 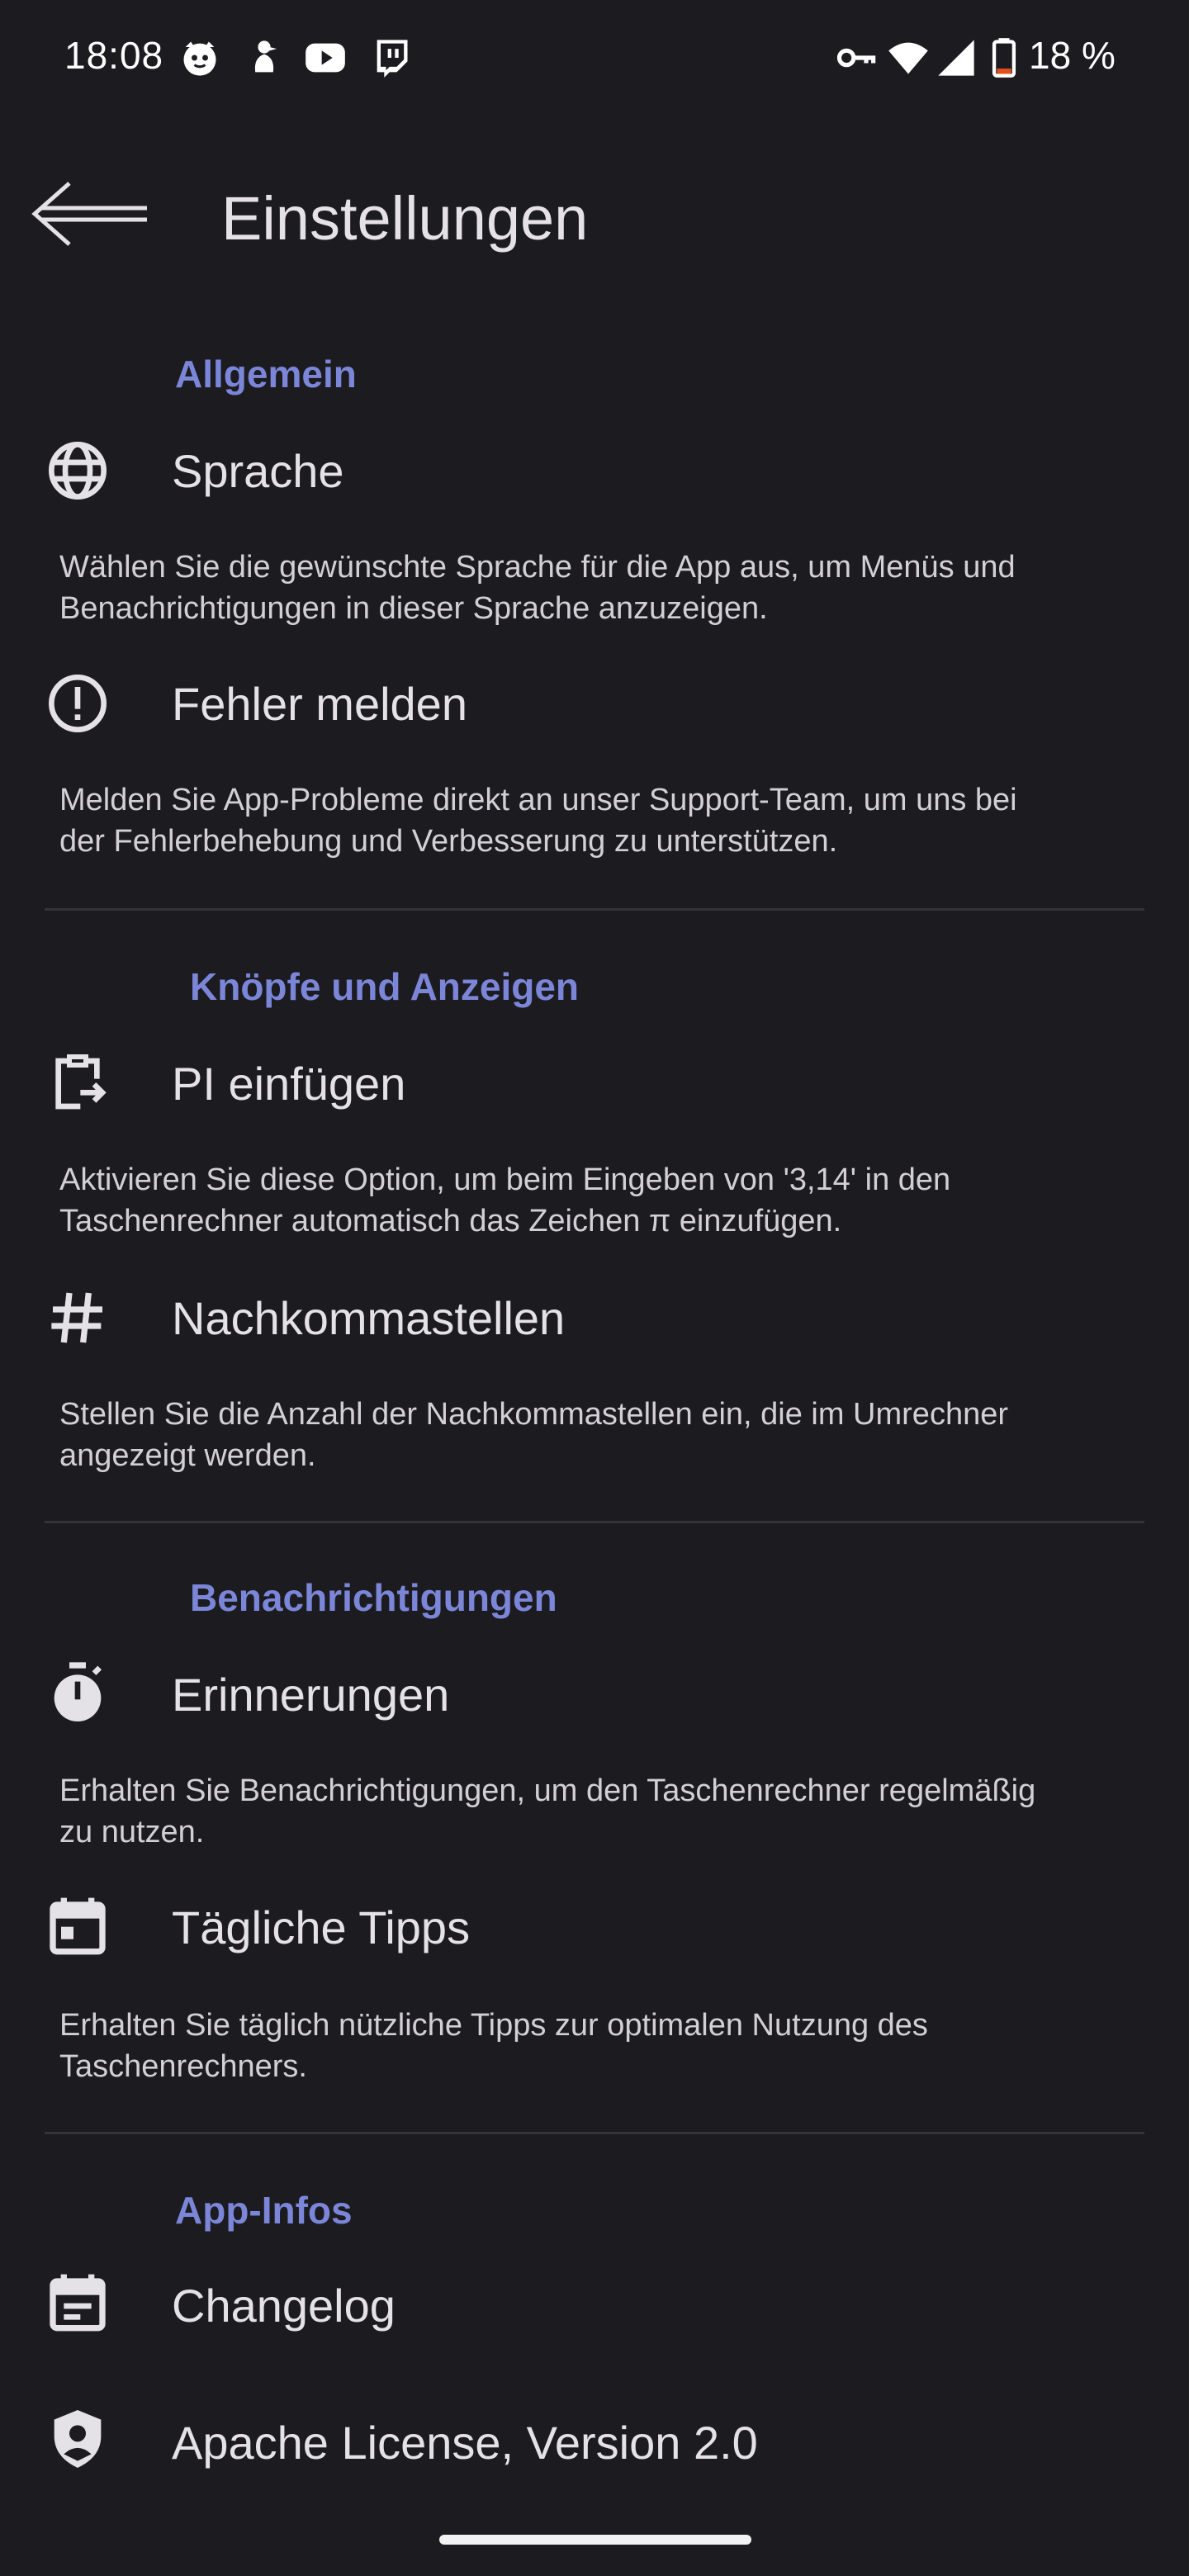 What do you see at coordinates (266, 374) in the screenshot?
I see `section-header-general: Allgemein` at bounding box center [266, 374].